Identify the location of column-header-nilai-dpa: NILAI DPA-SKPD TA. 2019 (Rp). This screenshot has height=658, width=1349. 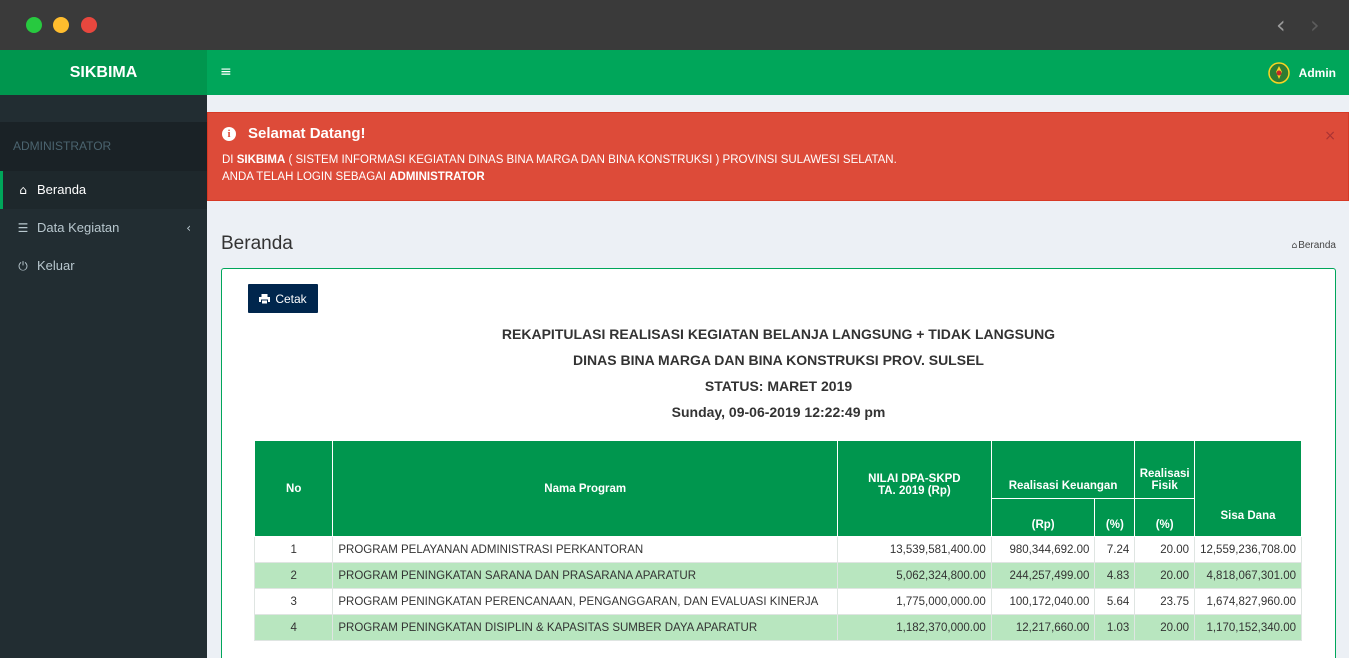
(914, 488).